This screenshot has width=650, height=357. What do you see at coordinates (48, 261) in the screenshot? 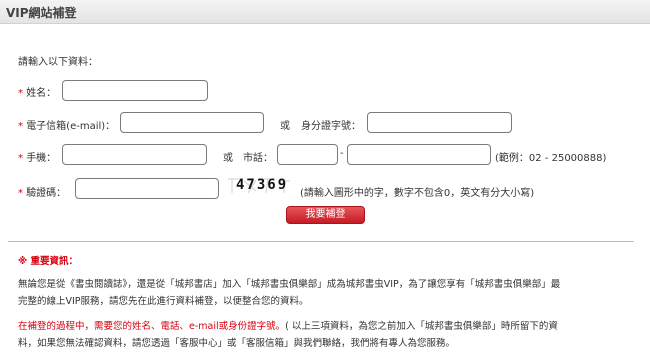
I see `notice-title: ※ 重要資訊：` at bounding box center [48, 261].